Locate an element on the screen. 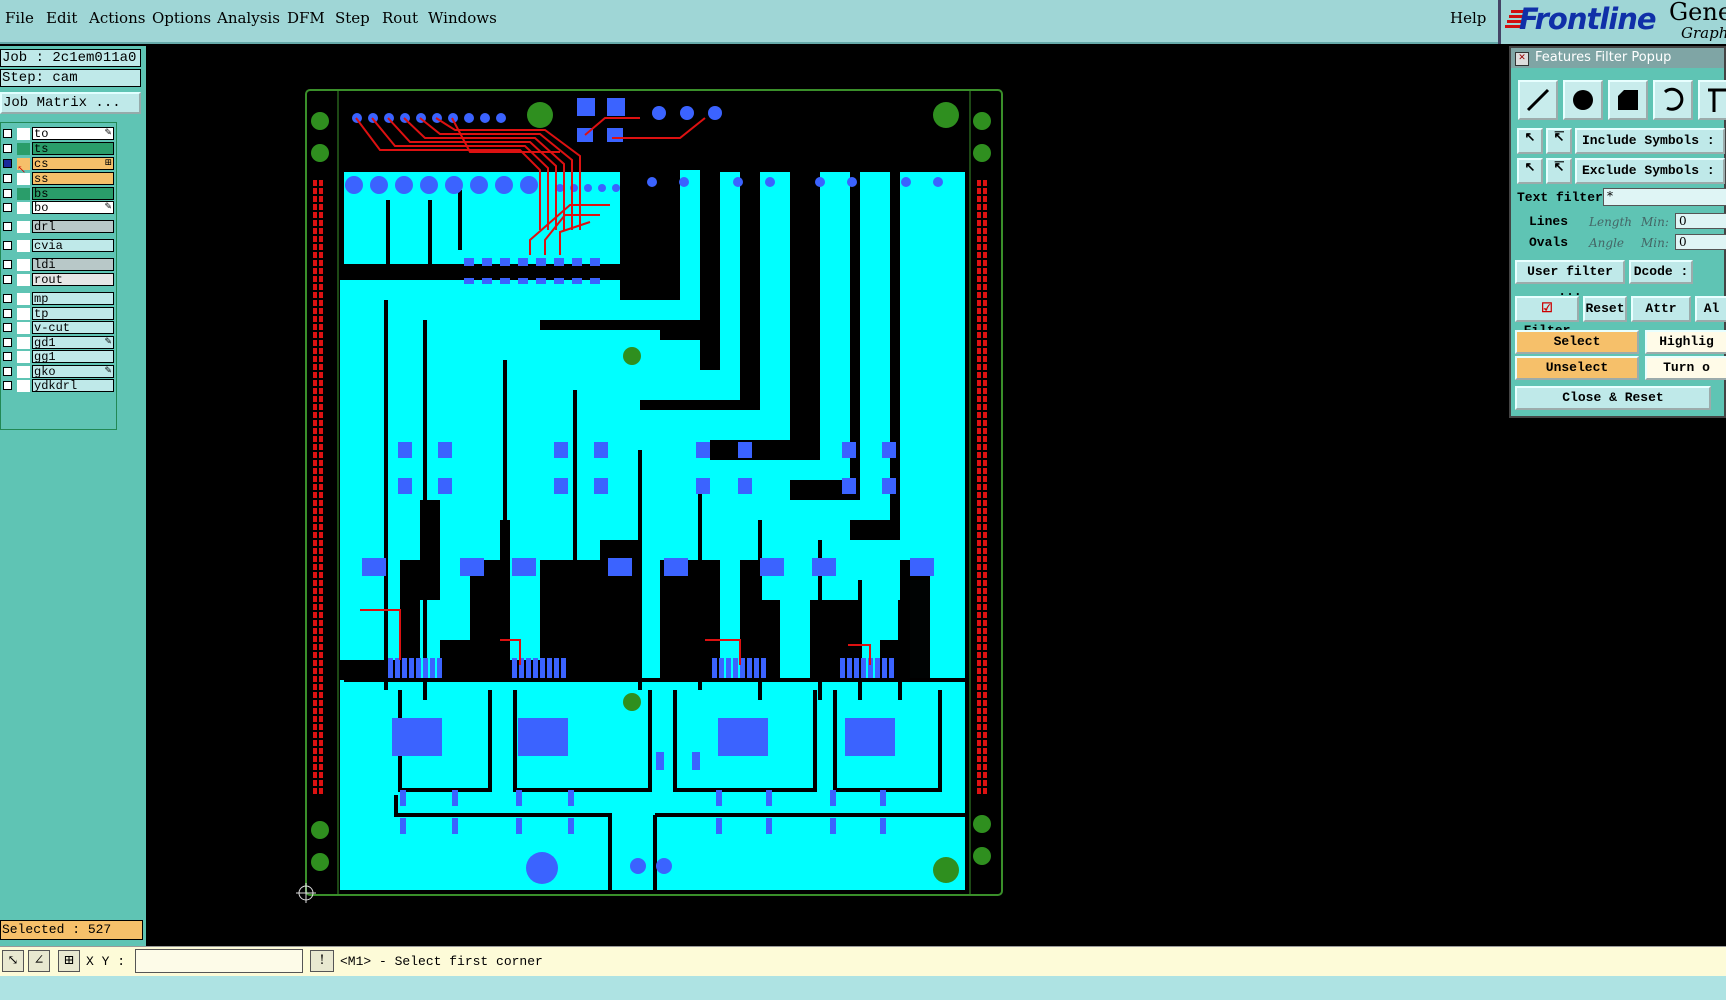  layer-name: drl is located at coordinates (73, 227).